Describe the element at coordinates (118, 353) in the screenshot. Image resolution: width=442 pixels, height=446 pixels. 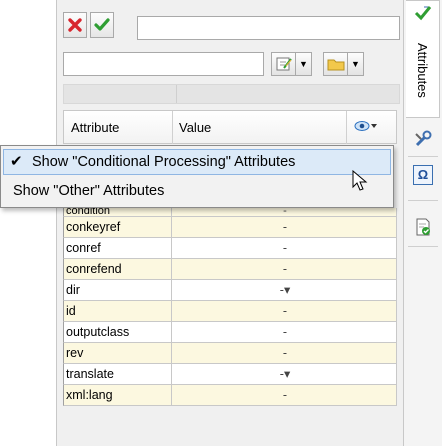
I see `attribute-name-cell: rev` at that location.